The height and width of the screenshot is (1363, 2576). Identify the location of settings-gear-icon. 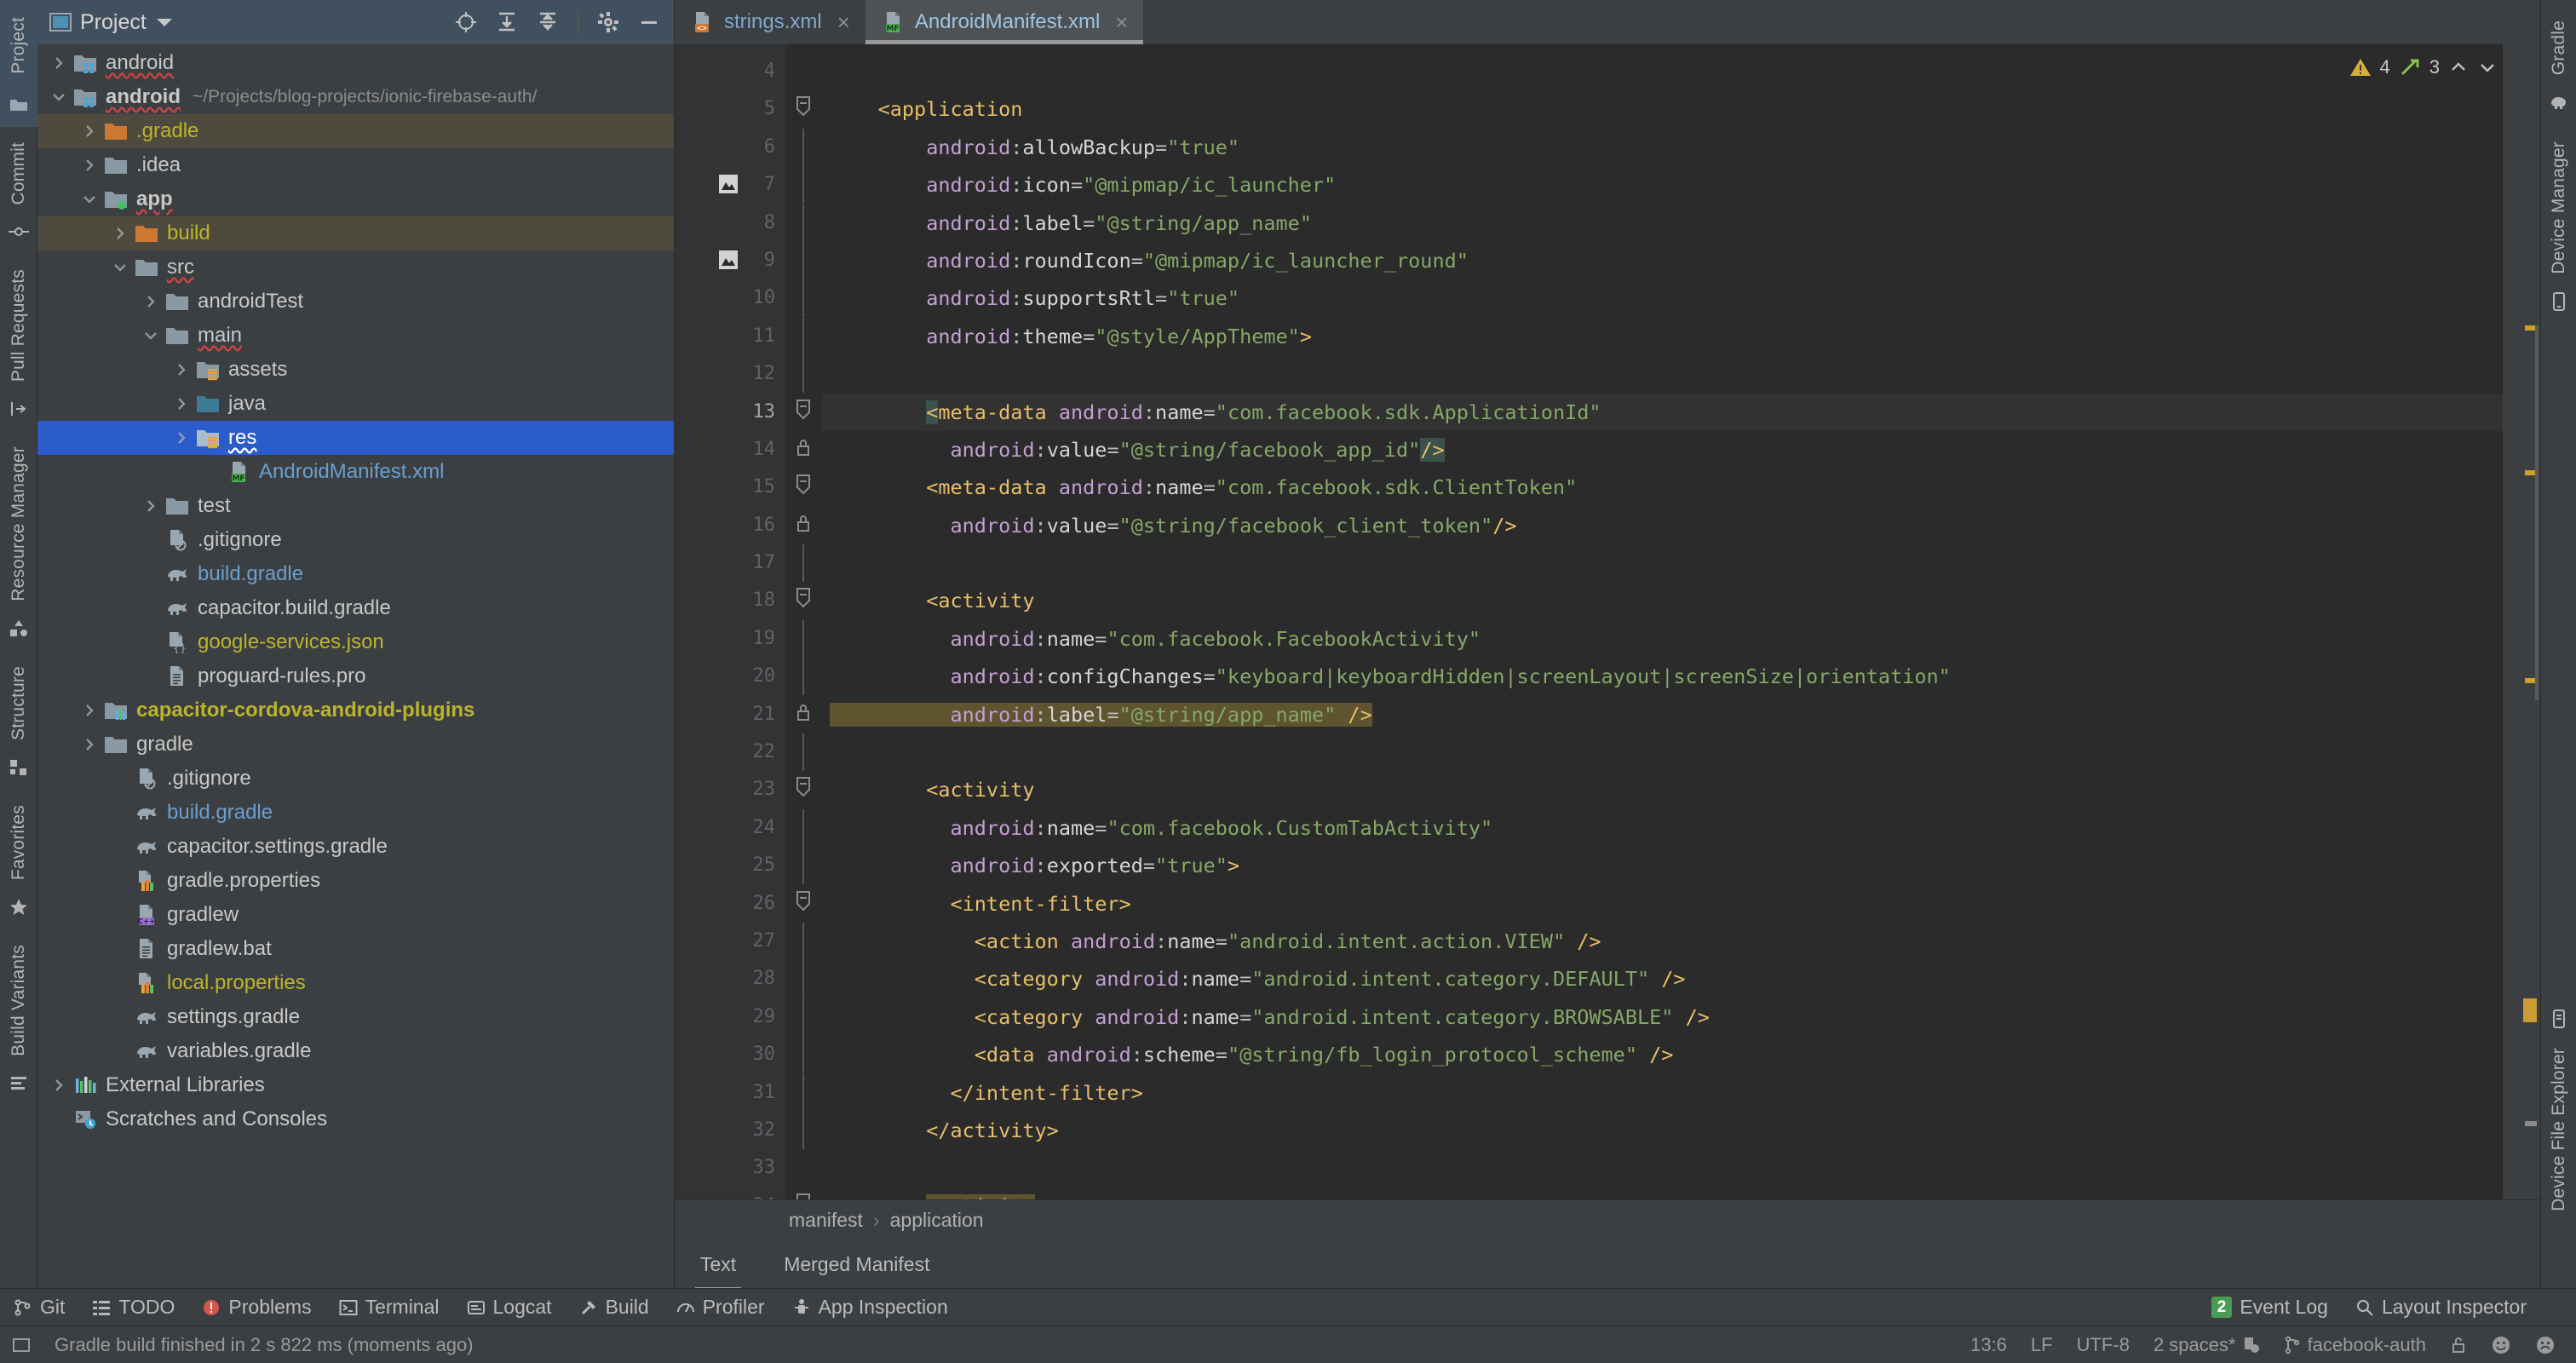
(608, 22).